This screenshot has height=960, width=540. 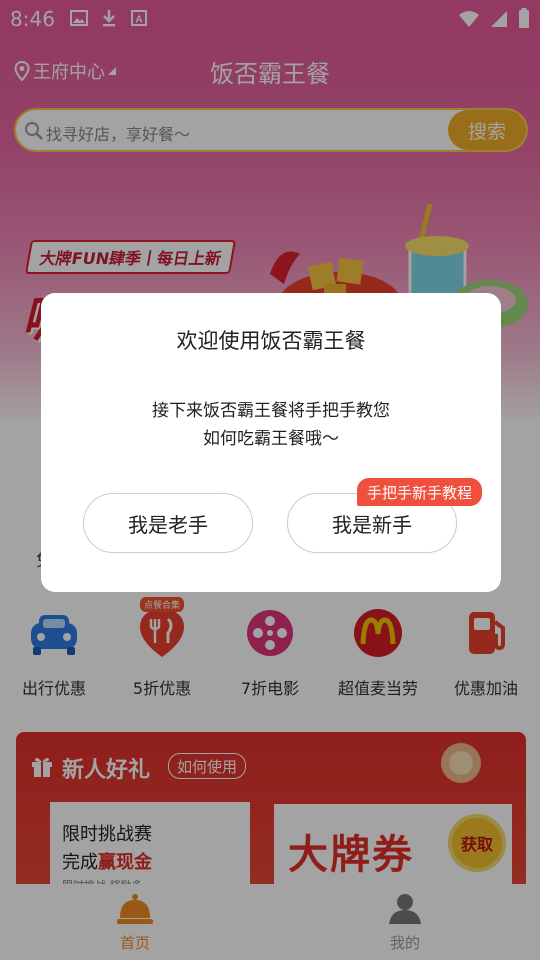 What do you see at coordinates (168, 523) in the screenshot?
I see `experienced-user-button: 我是老手` at bounding box center [168, 523].